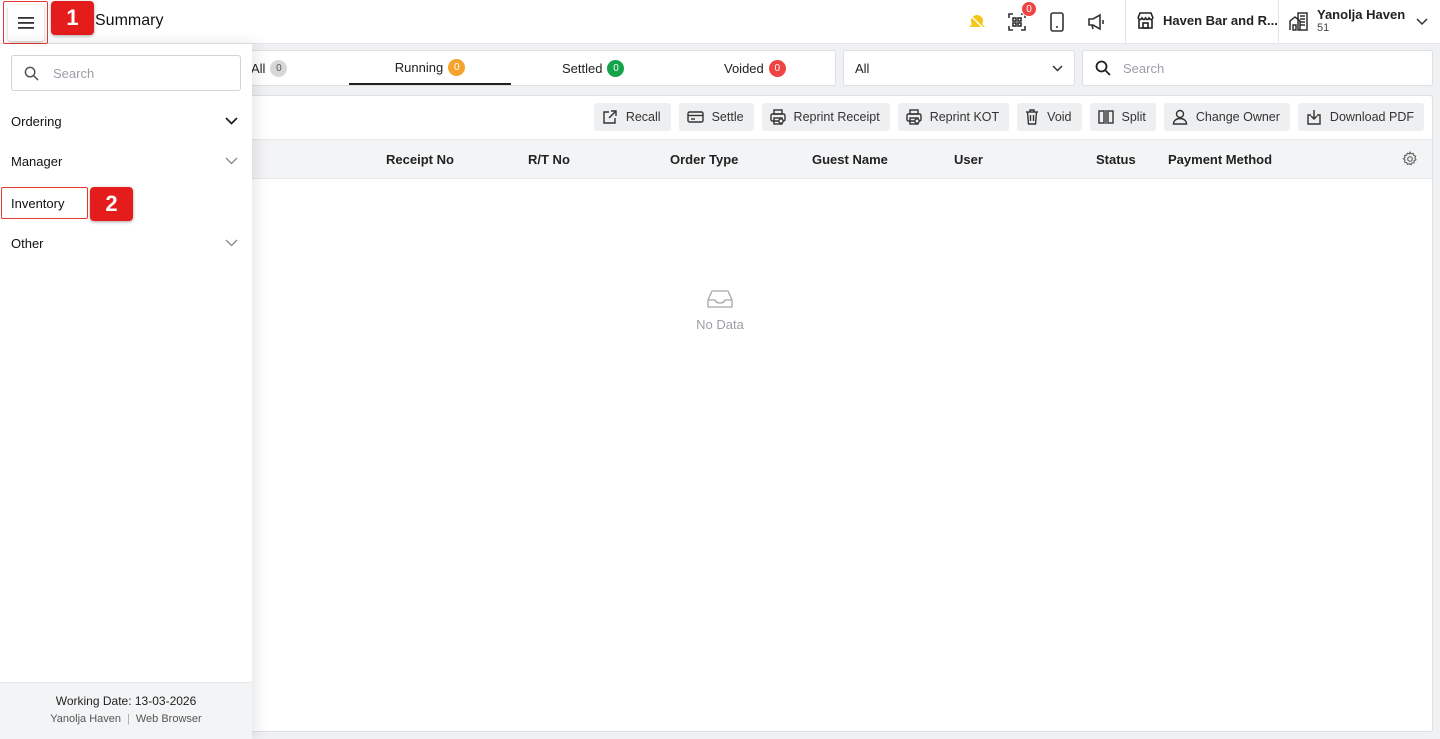 The height and width of the screenshot is (739, 1440). I want to click on user-name: Yanolja Haven, so click(1361, 14).